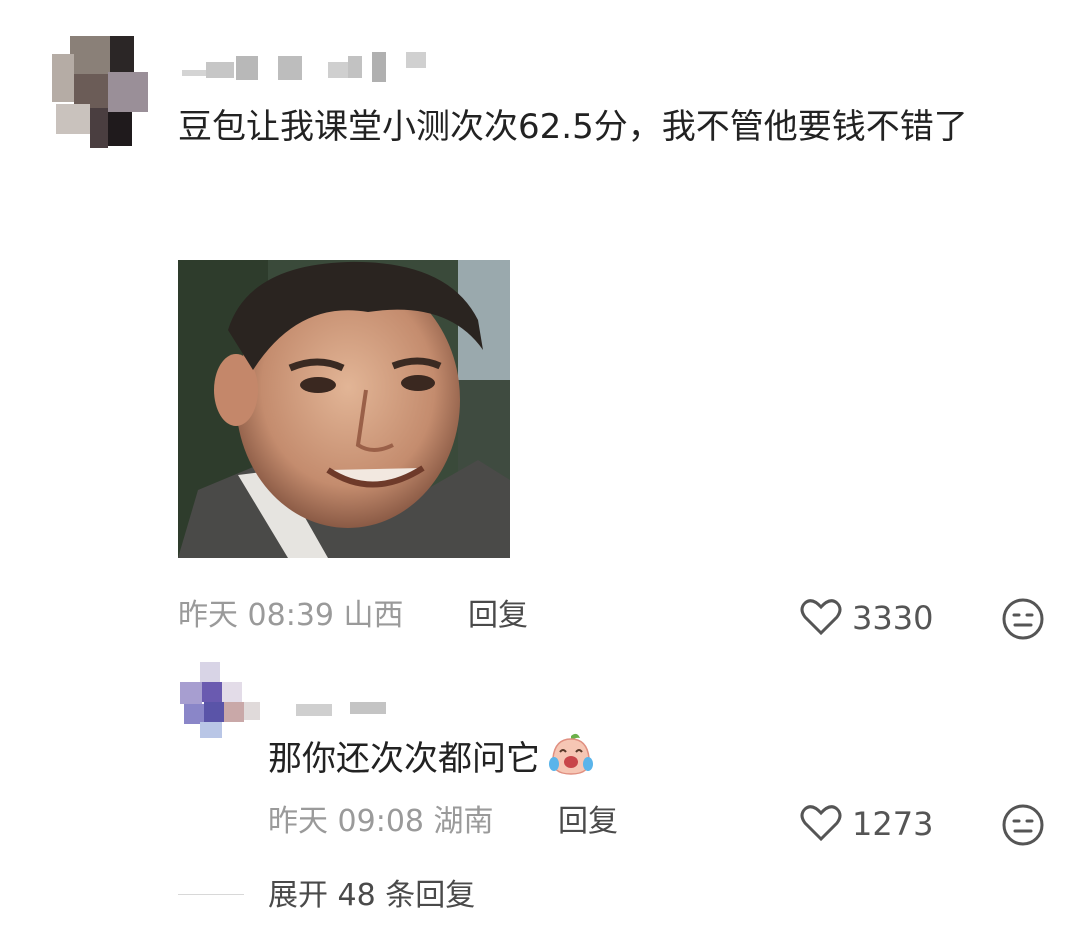  What do you see at coordinates (573, 127) in the screenshot?
I see `comment-text: 豆包让我课堂小测次次62.5分，我不管他要钱不错了` at bounding box center [573, 127].